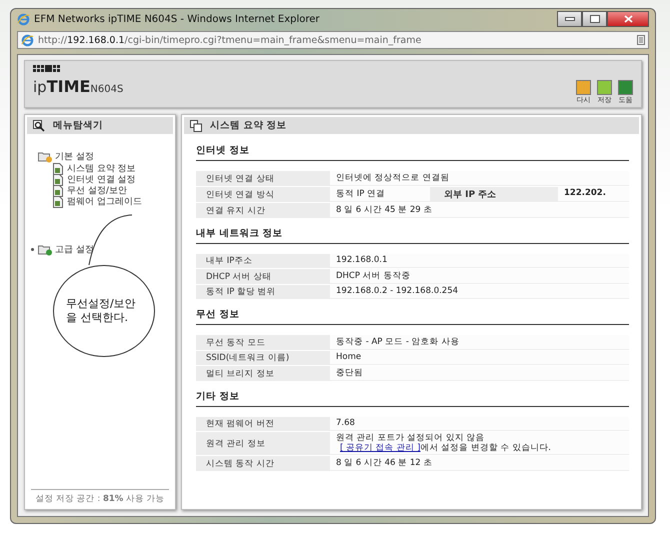  I want to click on row-value: 192.168.0.2 - 192.168.0.254, so click(479, 292).